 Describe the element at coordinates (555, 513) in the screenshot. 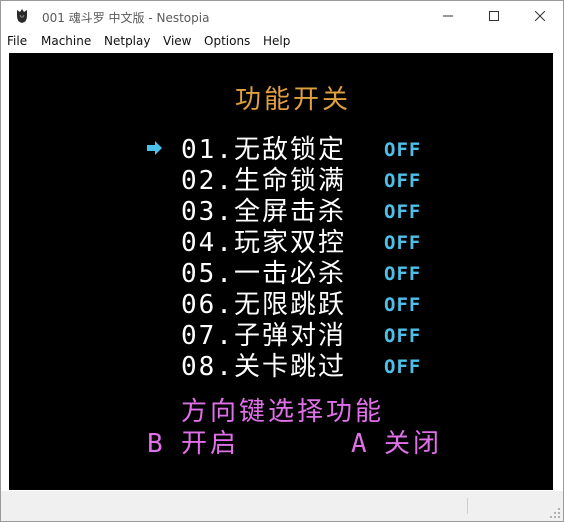

I see `resize-grip-icon` at that location.